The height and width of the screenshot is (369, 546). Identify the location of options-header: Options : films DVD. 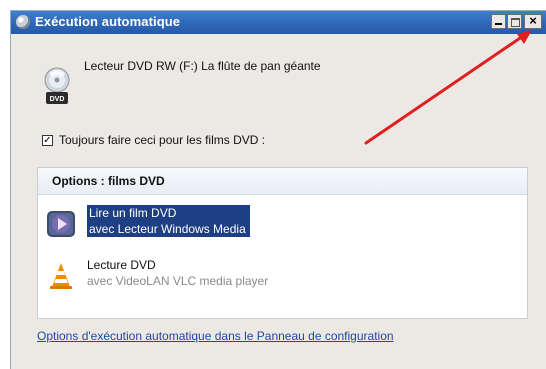
(282, 181).